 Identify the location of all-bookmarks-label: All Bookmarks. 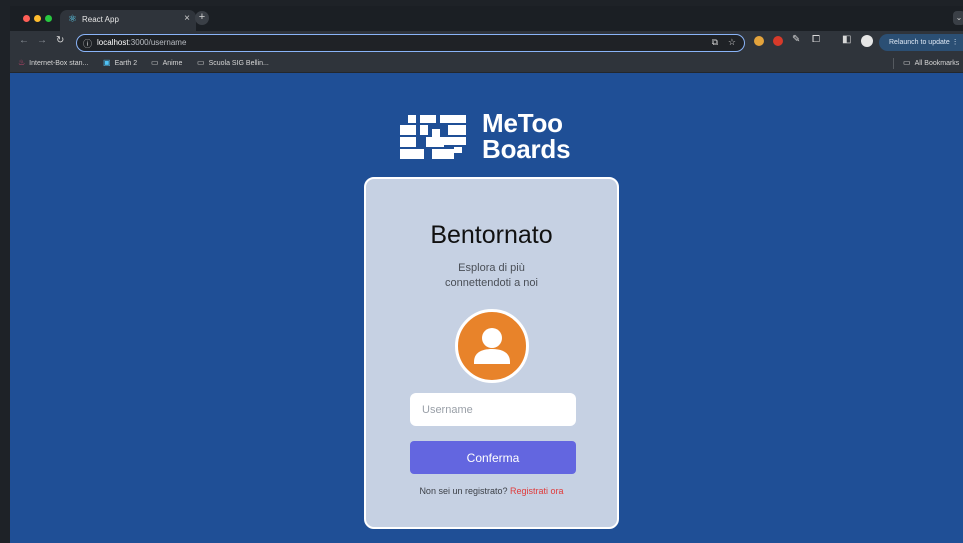
(937, 63).